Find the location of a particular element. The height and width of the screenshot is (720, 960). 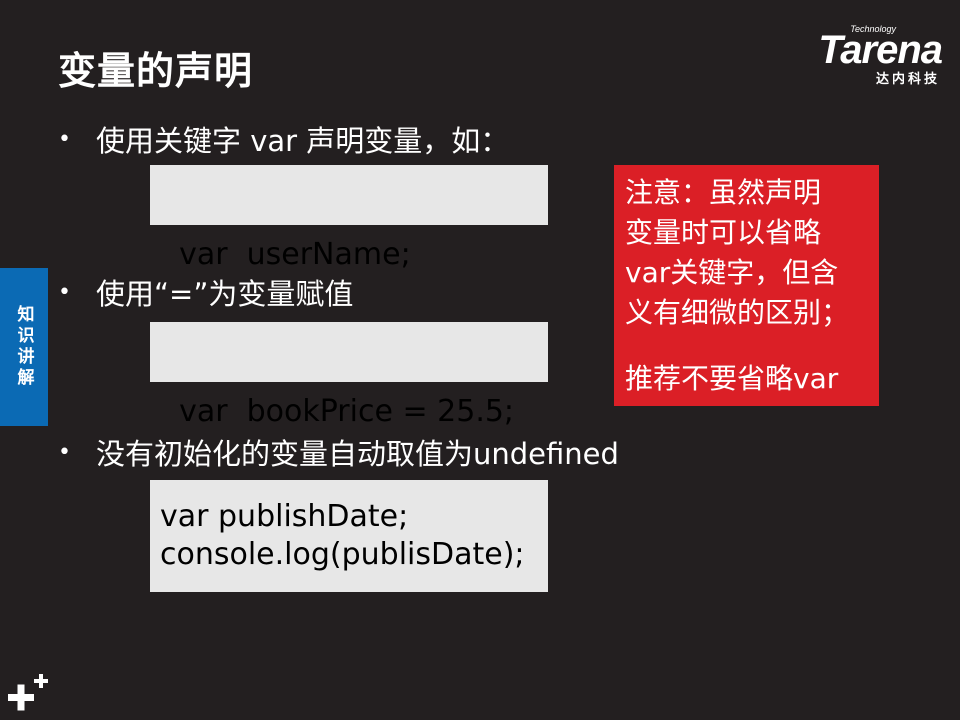

code-line: console.log(publisDate); is located at coordinates (342, 554).